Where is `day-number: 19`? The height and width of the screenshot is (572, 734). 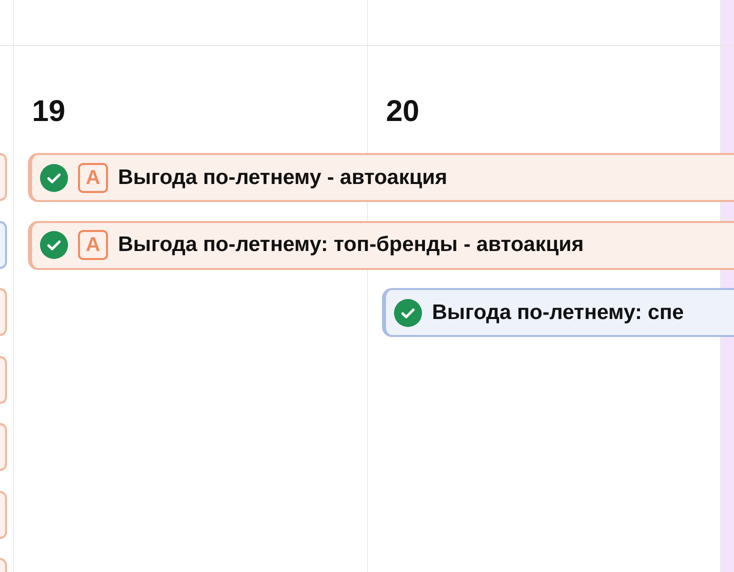 day-number: 19 is located at coordinates (49, 111).